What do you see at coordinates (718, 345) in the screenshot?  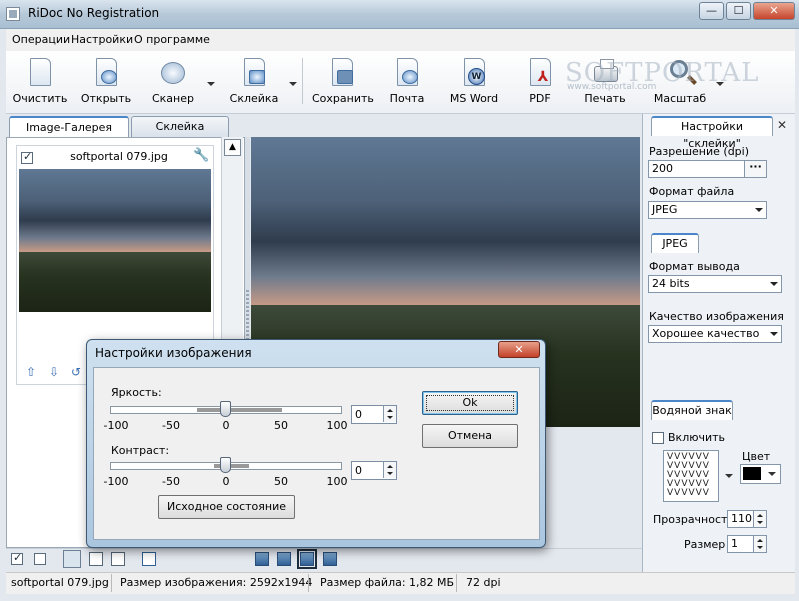 I see `collage-settings-panel` at bounding box center [718, 345].